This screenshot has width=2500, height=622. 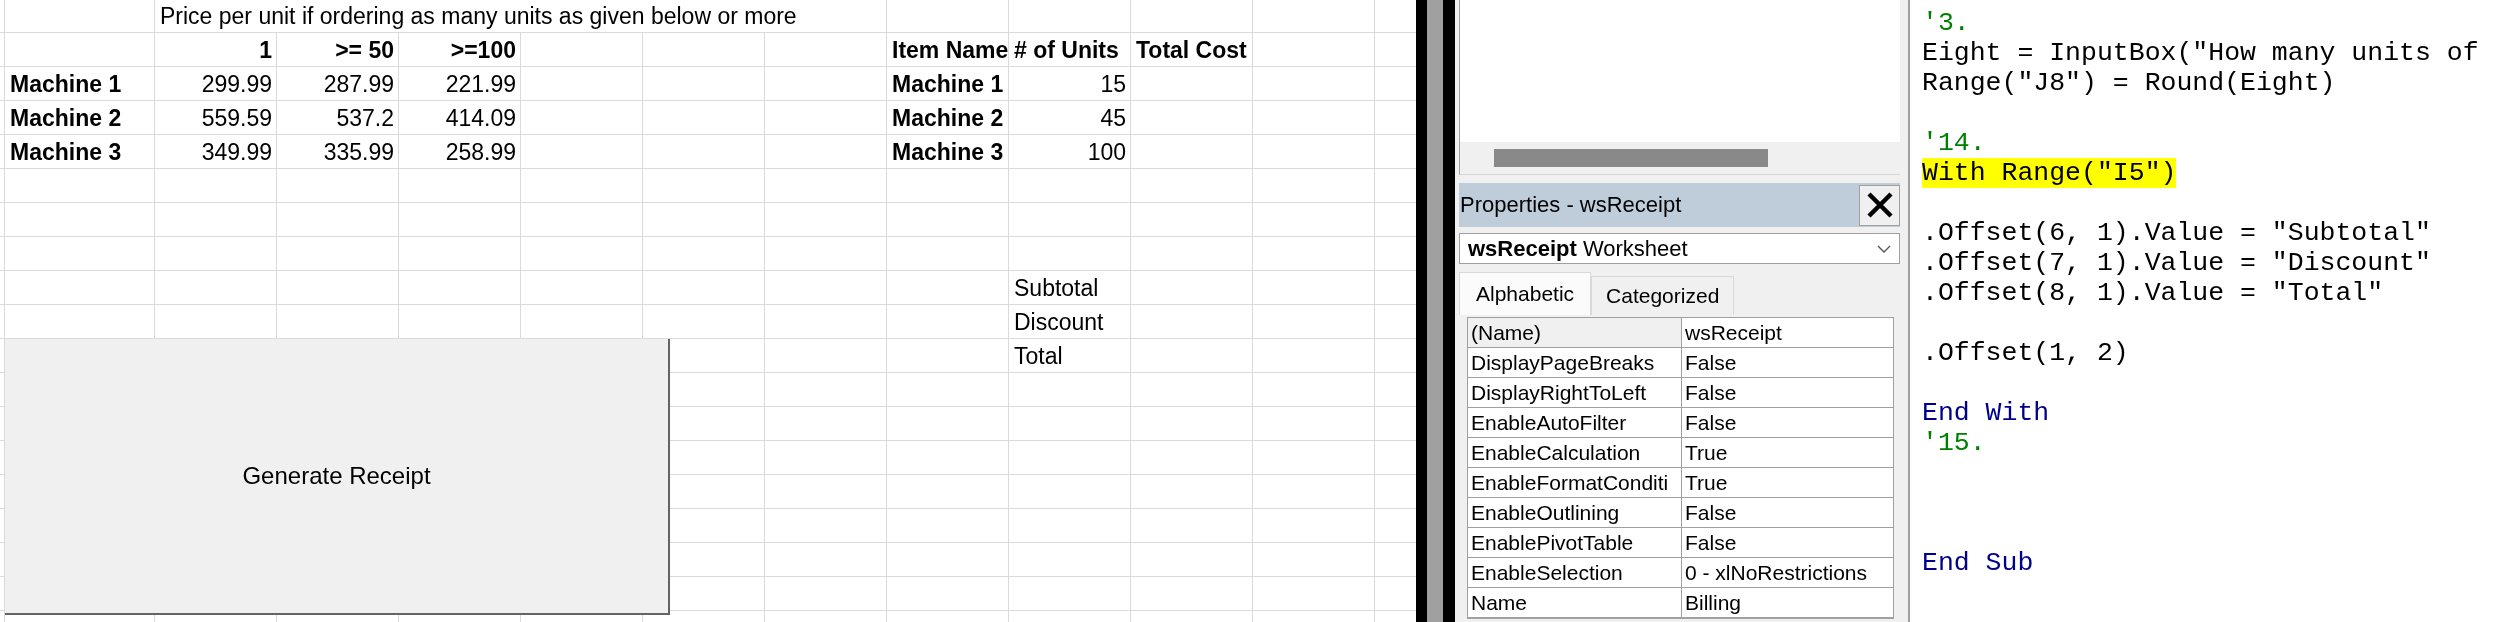 I want to click on panel-title: Properties - wsReceipt, so click(x=1570, y=205).